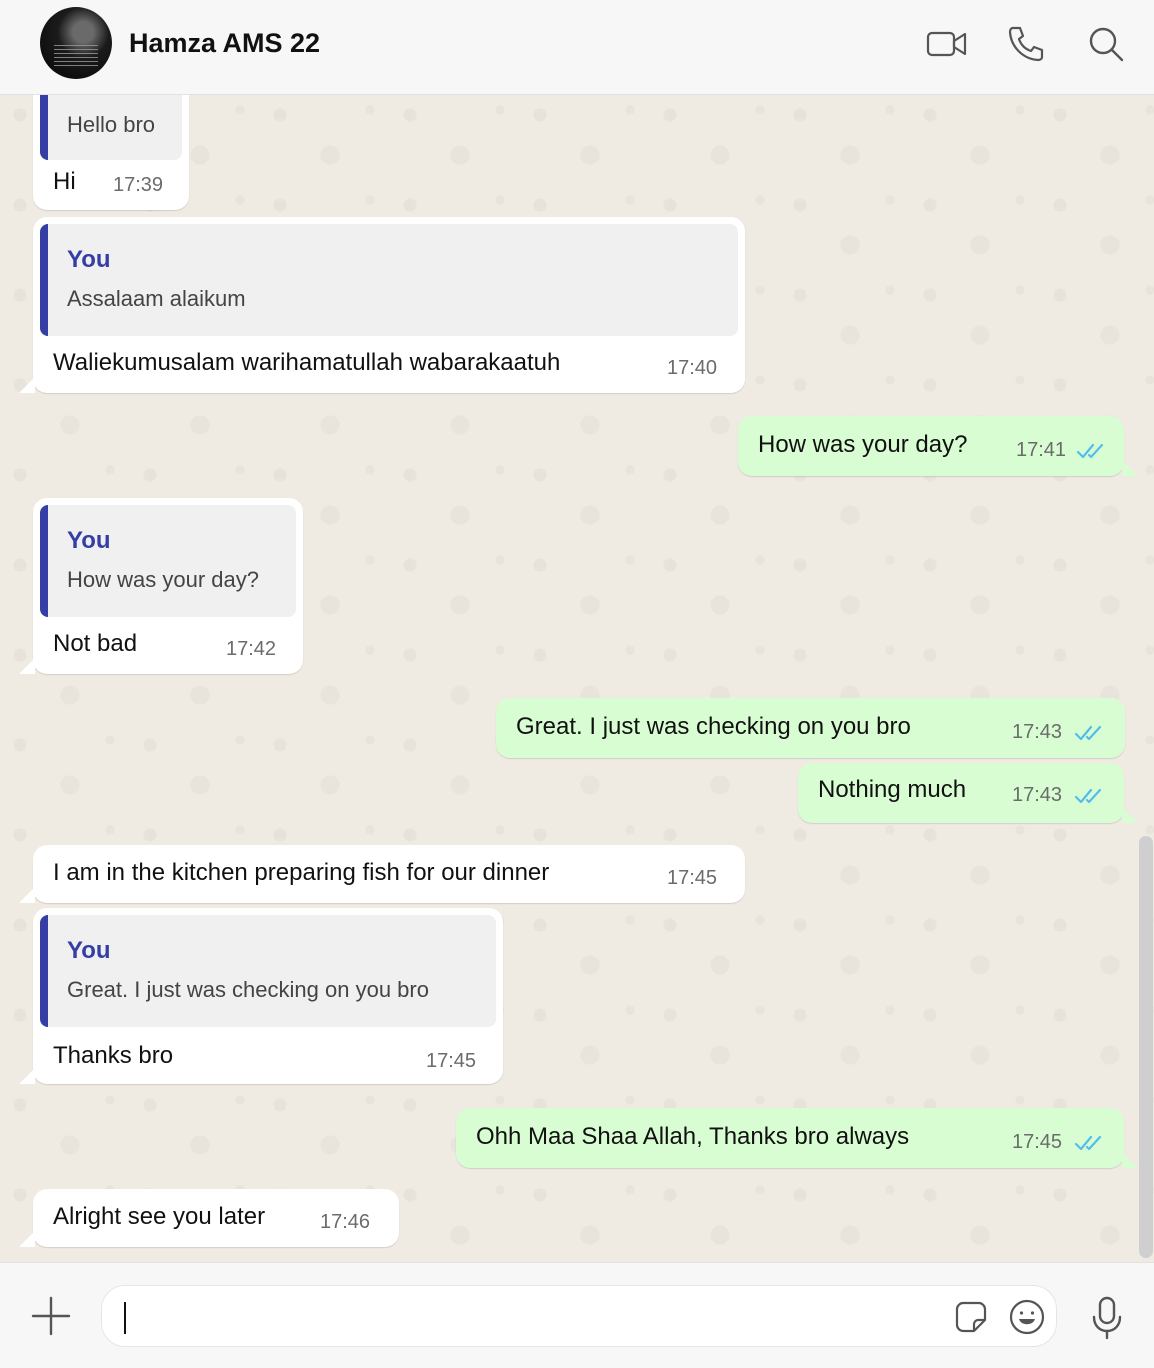 The width and height of the screenshot is (1154, 1368). I want to click on message-time: 17:41, so click(1041, 450).